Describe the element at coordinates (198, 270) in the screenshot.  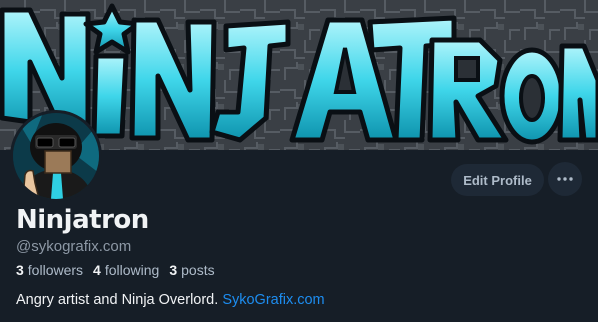
I see `posts-label: posts` at that location.